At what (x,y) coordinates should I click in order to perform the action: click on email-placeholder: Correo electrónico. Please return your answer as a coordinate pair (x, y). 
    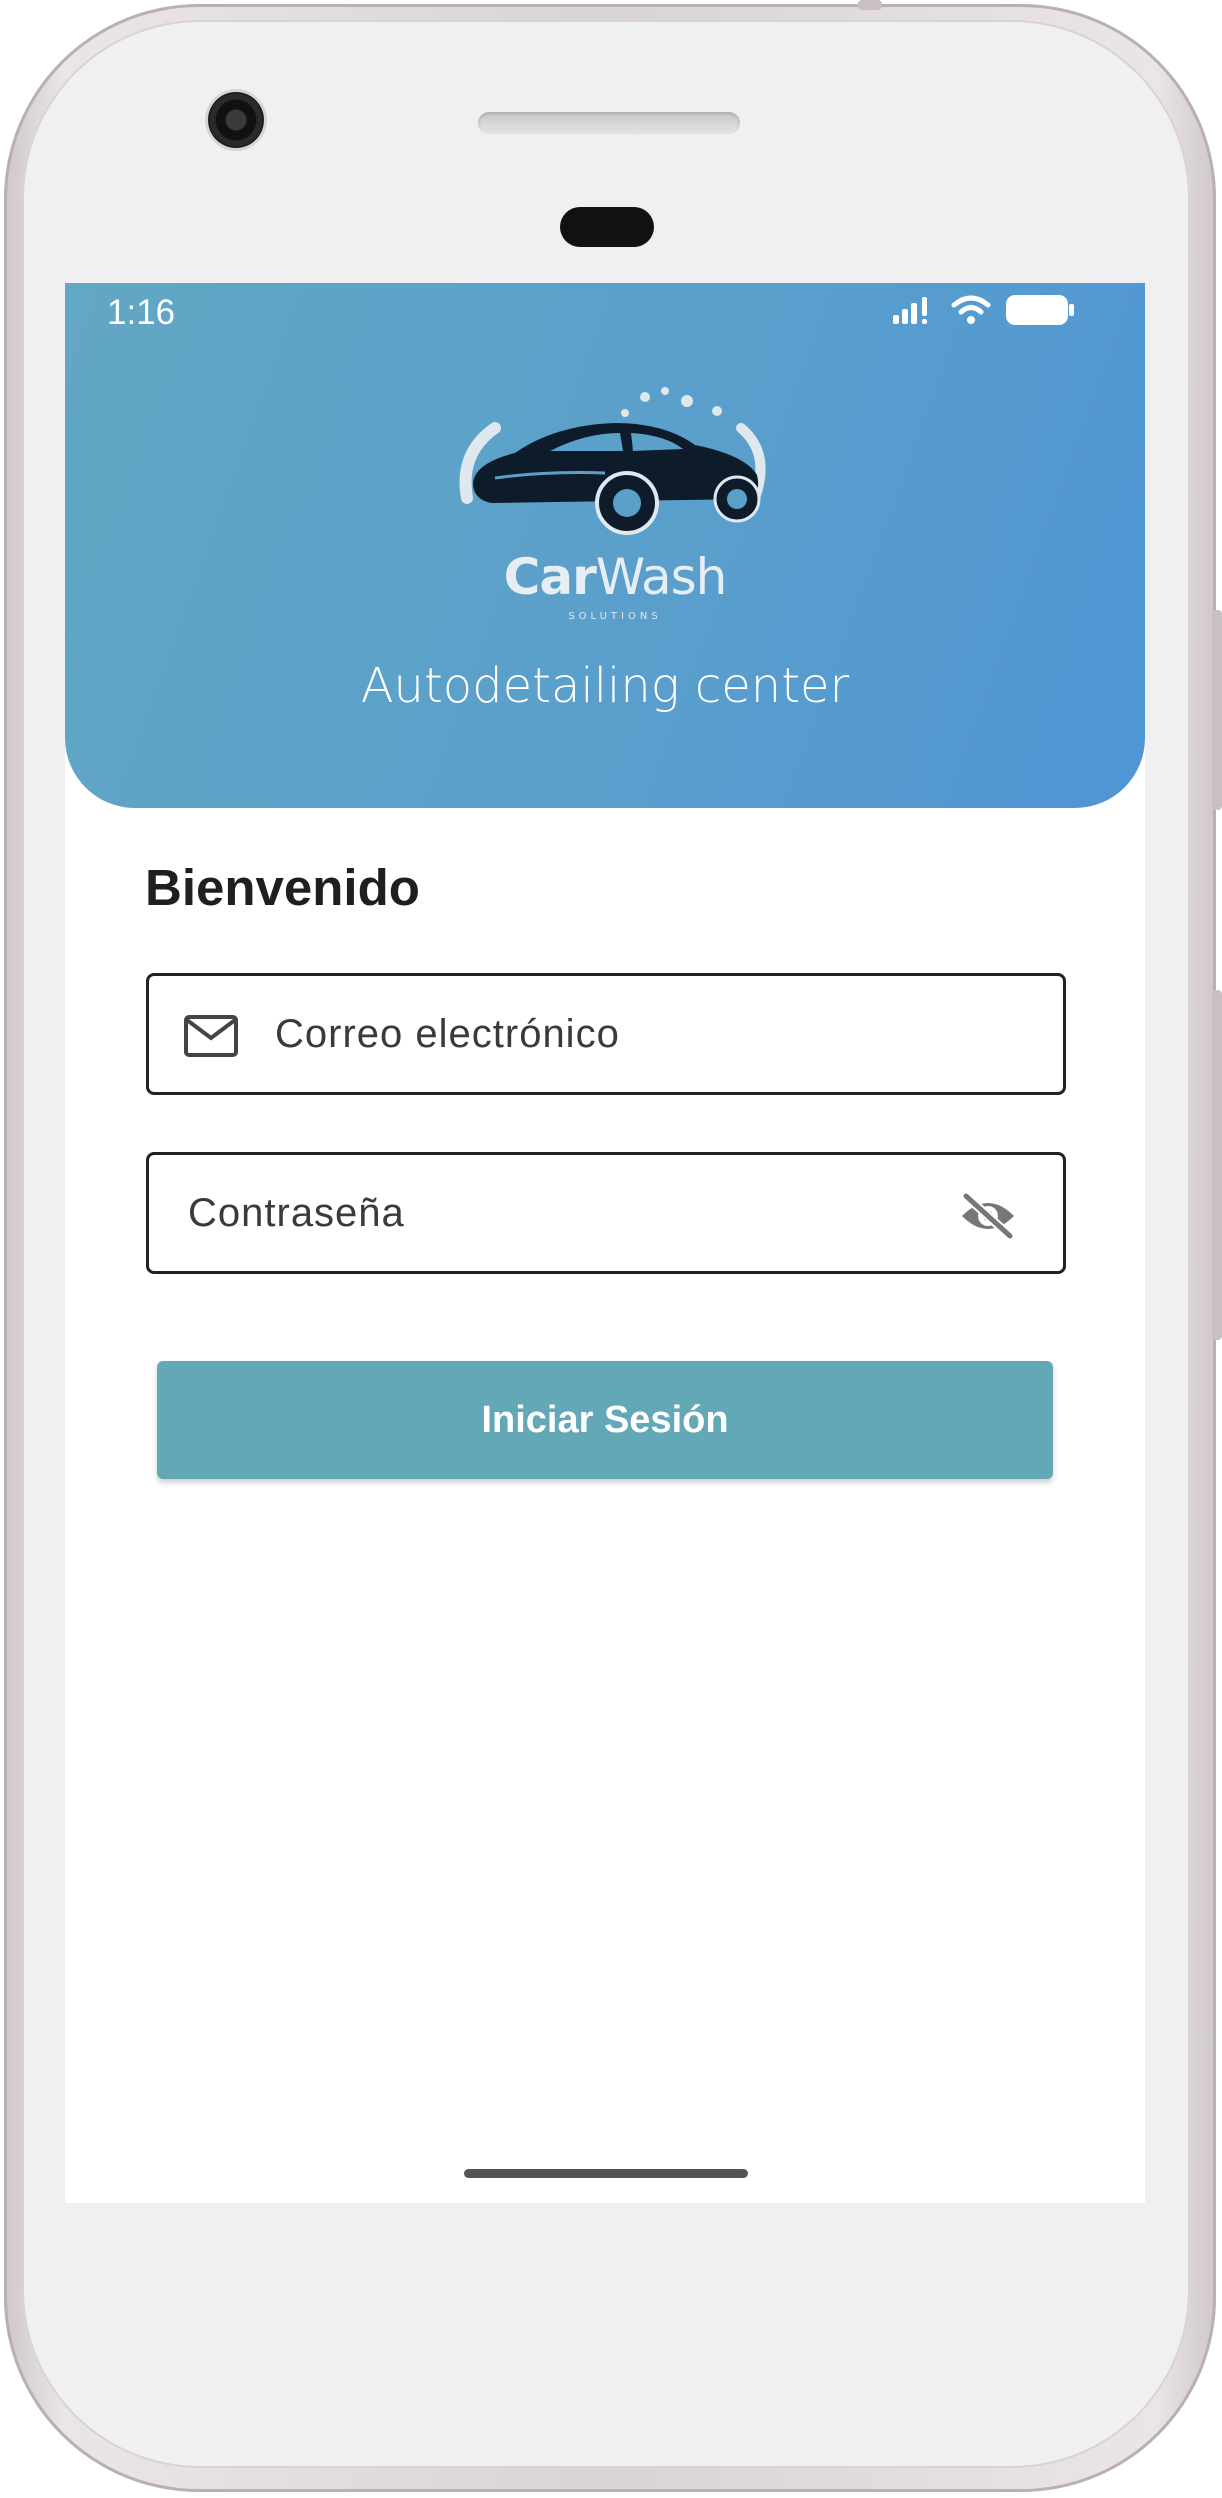
    Looking at the image, I should click on (447, 1034).